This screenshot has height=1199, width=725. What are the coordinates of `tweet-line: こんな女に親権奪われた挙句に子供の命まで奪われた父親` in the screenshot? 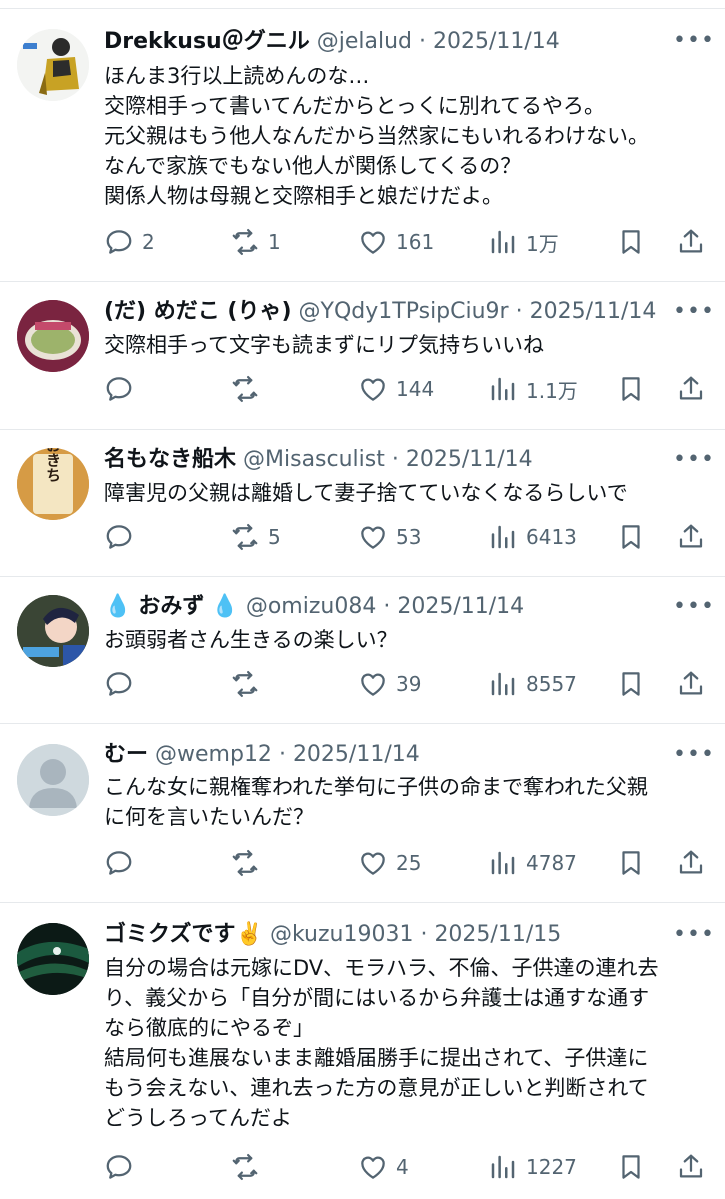 It's located at (376, 787).